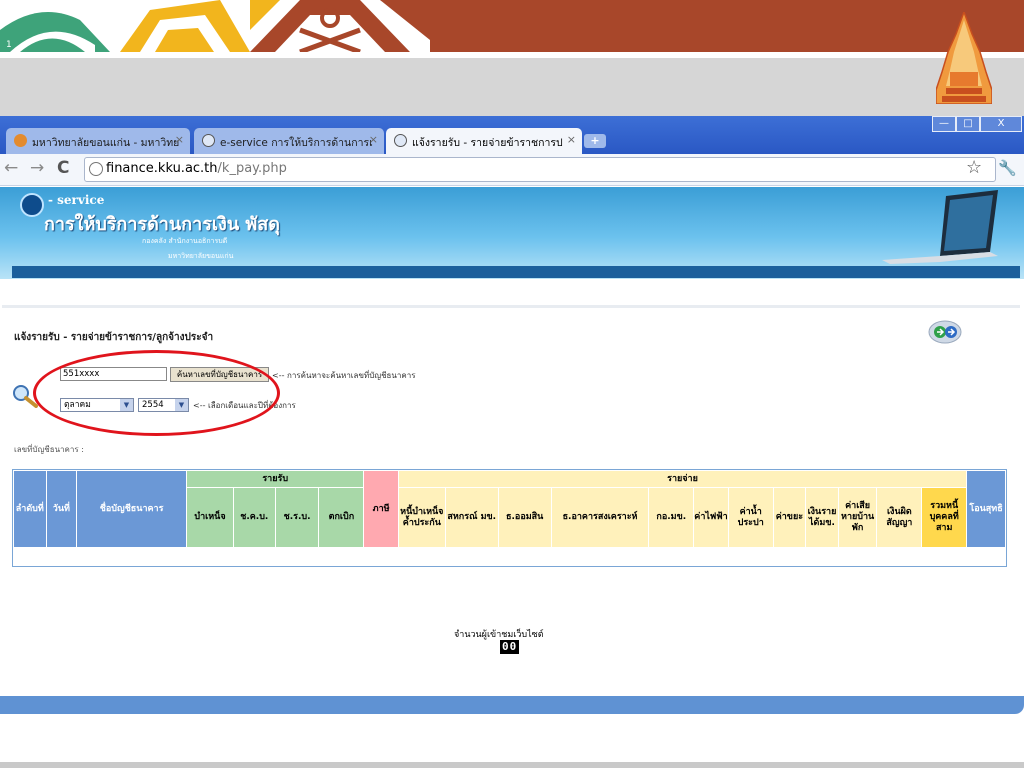 The width and height of the screenshot is (1024, 768). Describe the element at coordinates (516, 272) in the screenshot. I see `header-divider` at that location.